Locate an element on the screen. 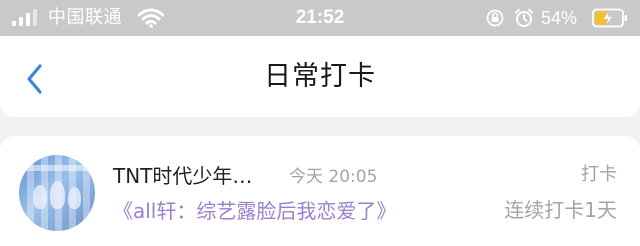 This screenshot has width=640, height=246. avatar is located at coordinates (57, 193).